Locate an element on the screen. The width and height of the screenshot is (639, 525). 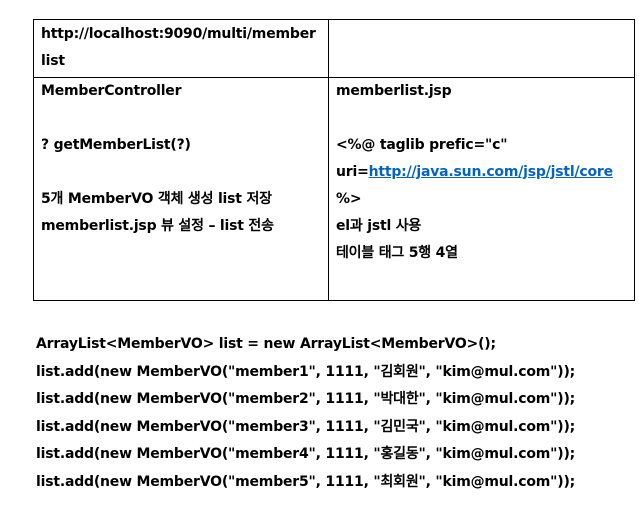
jstl-uri-link: http://java.sun.com/jsp/jstl/core is located at coordinates (491, 172).